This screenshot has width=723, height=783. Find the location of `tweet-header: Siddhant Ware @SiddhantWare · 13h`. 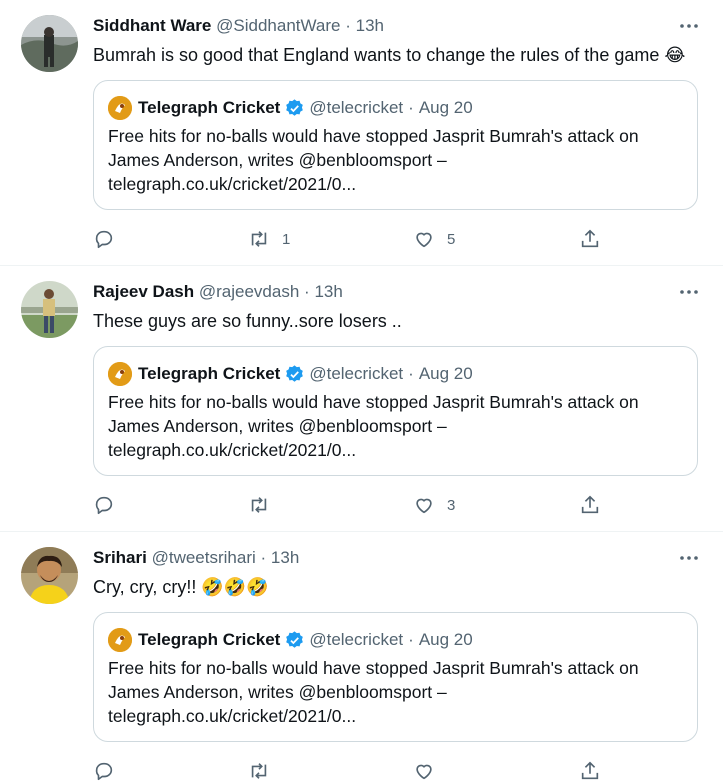

tweet-header: Siddhant Ware @SiddhantWare · 13h is located at coordinates (238, 26).